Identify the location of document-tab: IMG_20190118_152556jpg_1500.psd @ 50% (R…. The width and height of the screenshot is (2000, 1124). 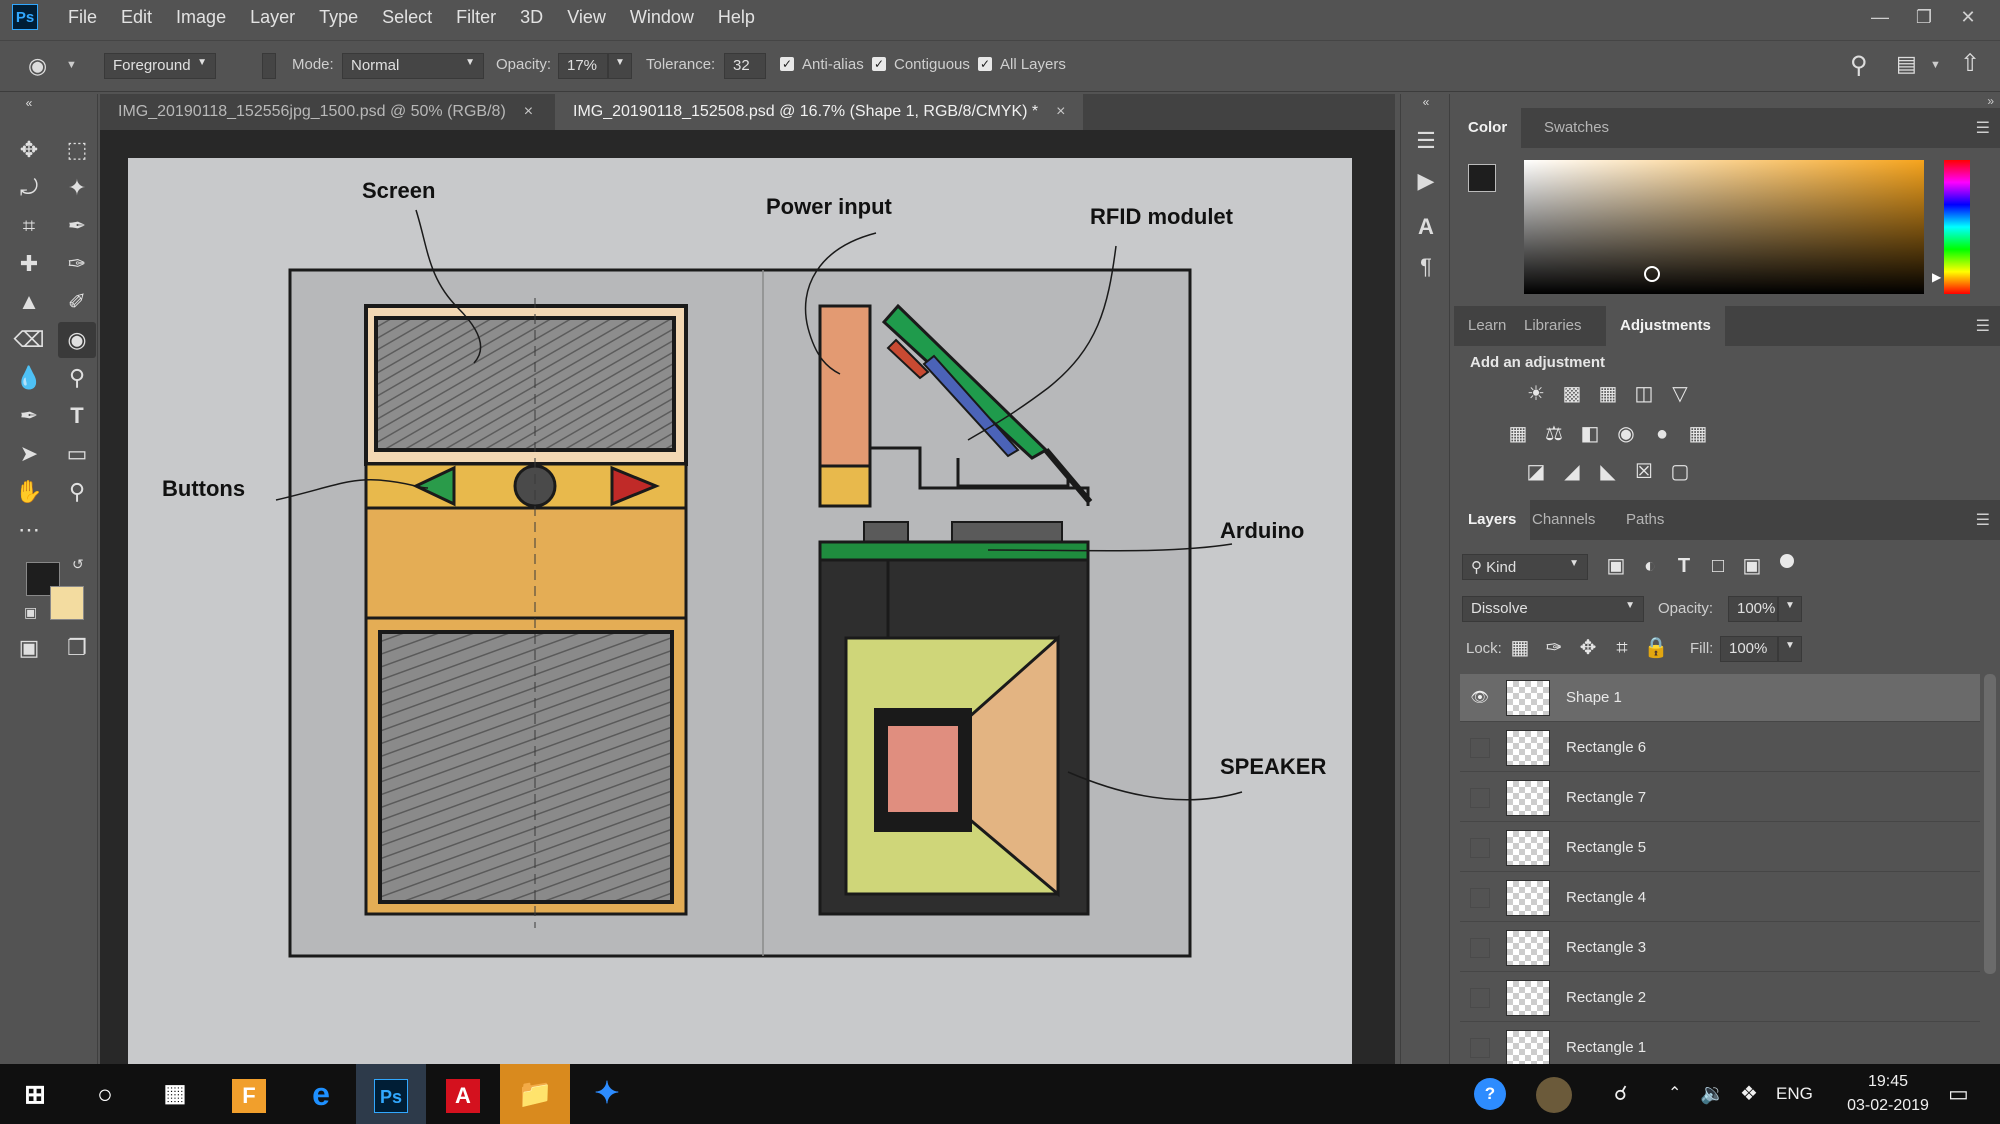
(325, 112).